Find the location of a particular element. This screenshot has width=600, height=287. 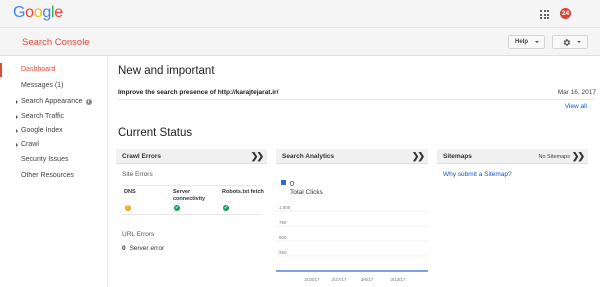

sidebar-item-search-appearance: Search Appearance i is located at coordinates (53, 102).